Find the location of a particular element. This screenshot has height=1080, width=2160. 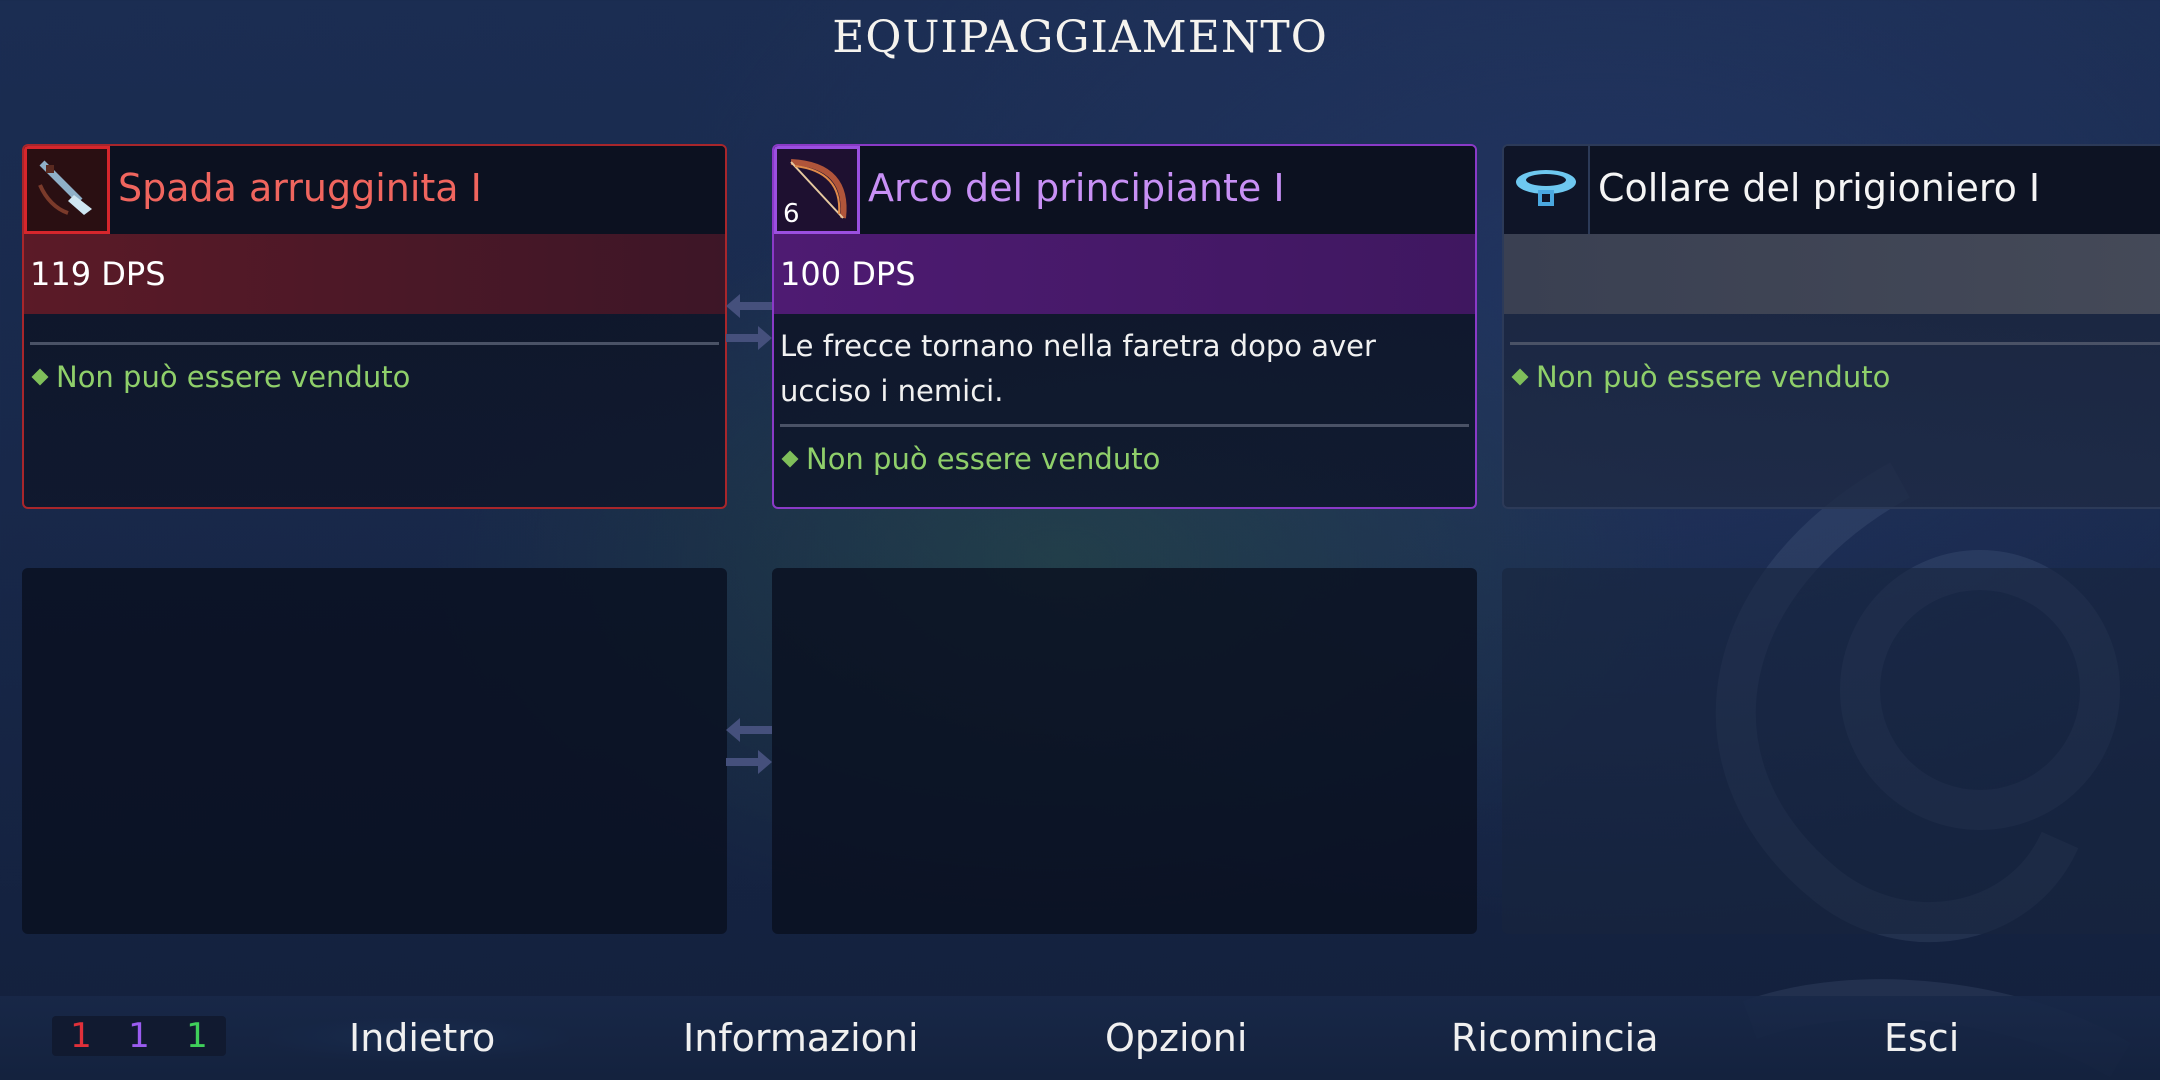

item-header: 6 Arco del principiante I is located at coordinates (1124, 190).